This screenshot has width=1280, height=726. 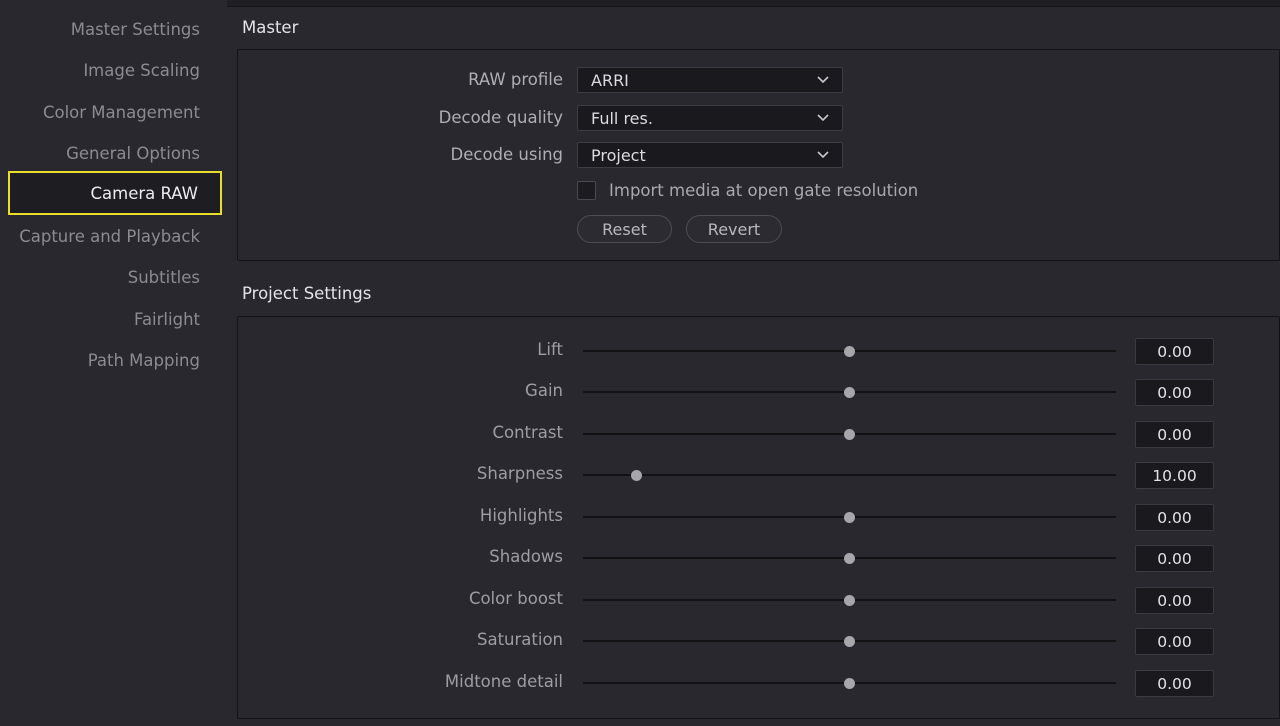 What do you see at coordinates (710, 155) in the screenshot?
I see `decode-using-dropdown: Project` at bounding box center [710, 155].